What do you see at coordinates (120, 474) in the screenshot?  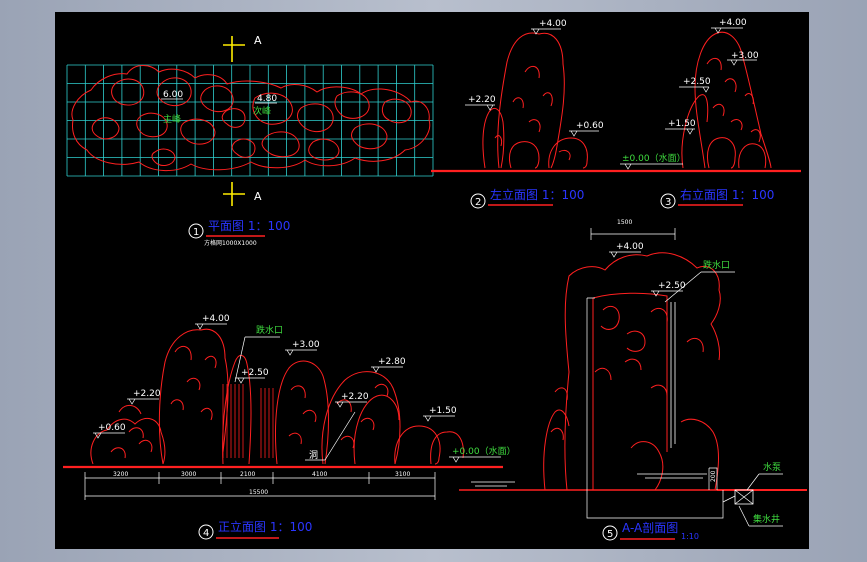 I see `front-dim-1: 3200` at bounding box center [120, 474].